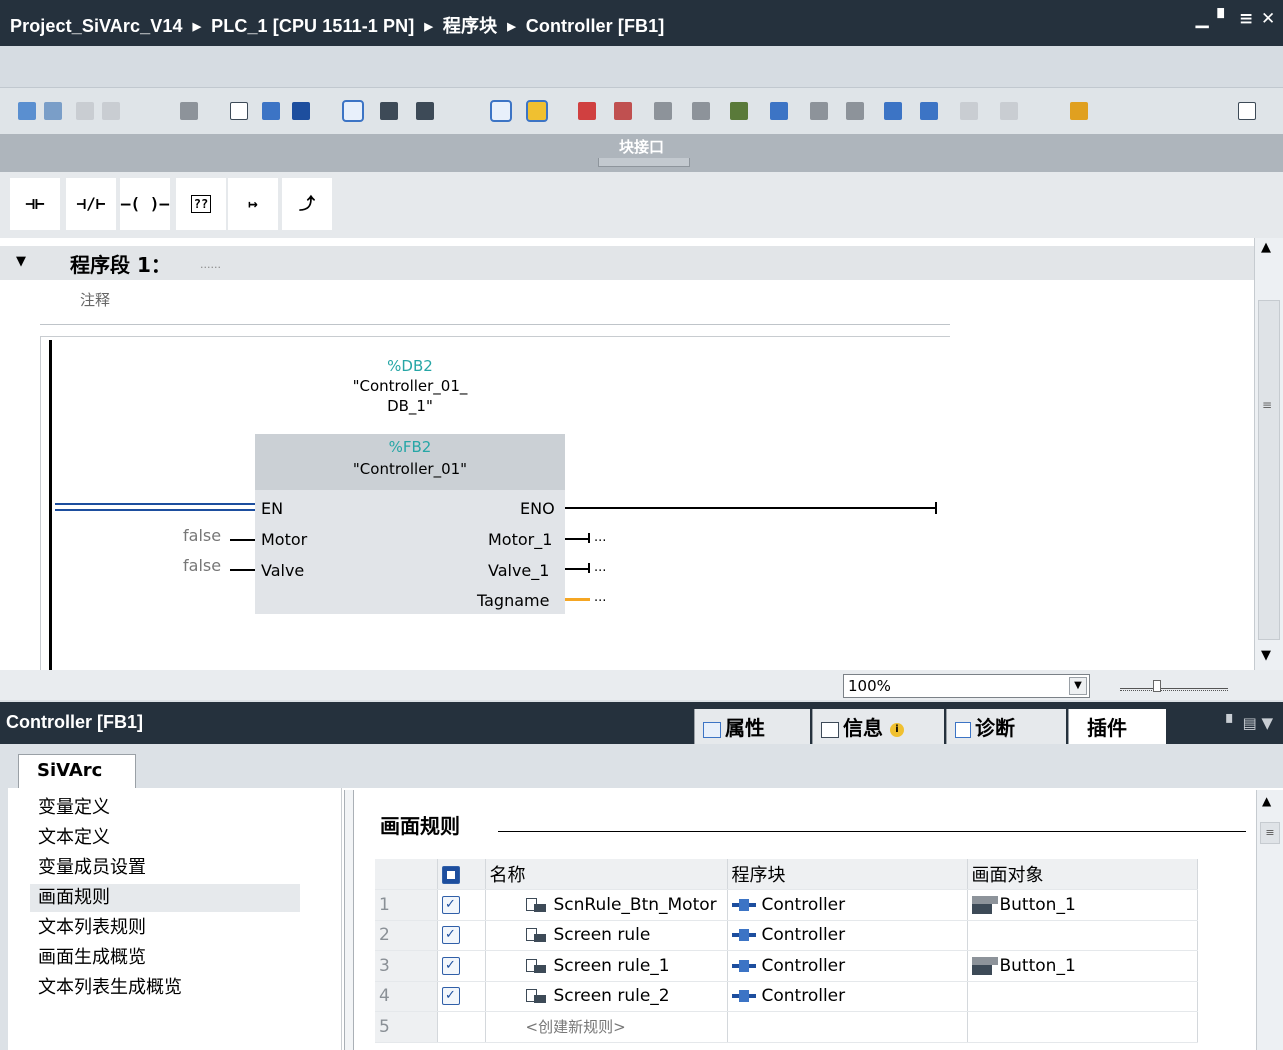 The image size is (1283, 1050). What do you see at coordinates (606, 996) in the screenshot?
I see `rule-name-cell: Screen rule_2` at bounding box center [606, 996].